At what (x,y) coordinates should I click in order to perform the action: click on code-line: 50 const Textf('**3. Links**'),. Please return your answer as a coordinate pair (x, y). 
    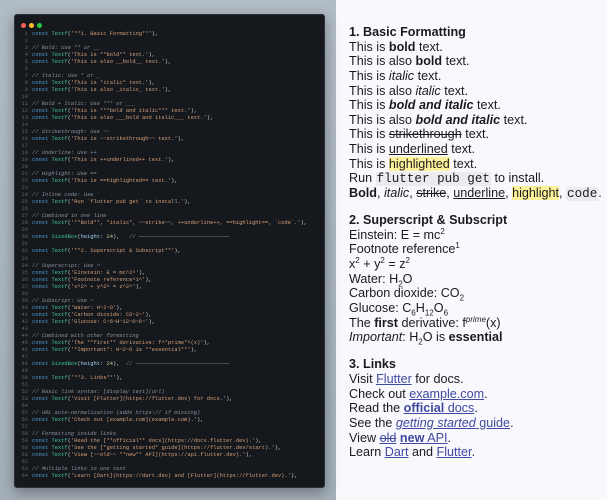
    Looking at the image, I should click on (169, 378).